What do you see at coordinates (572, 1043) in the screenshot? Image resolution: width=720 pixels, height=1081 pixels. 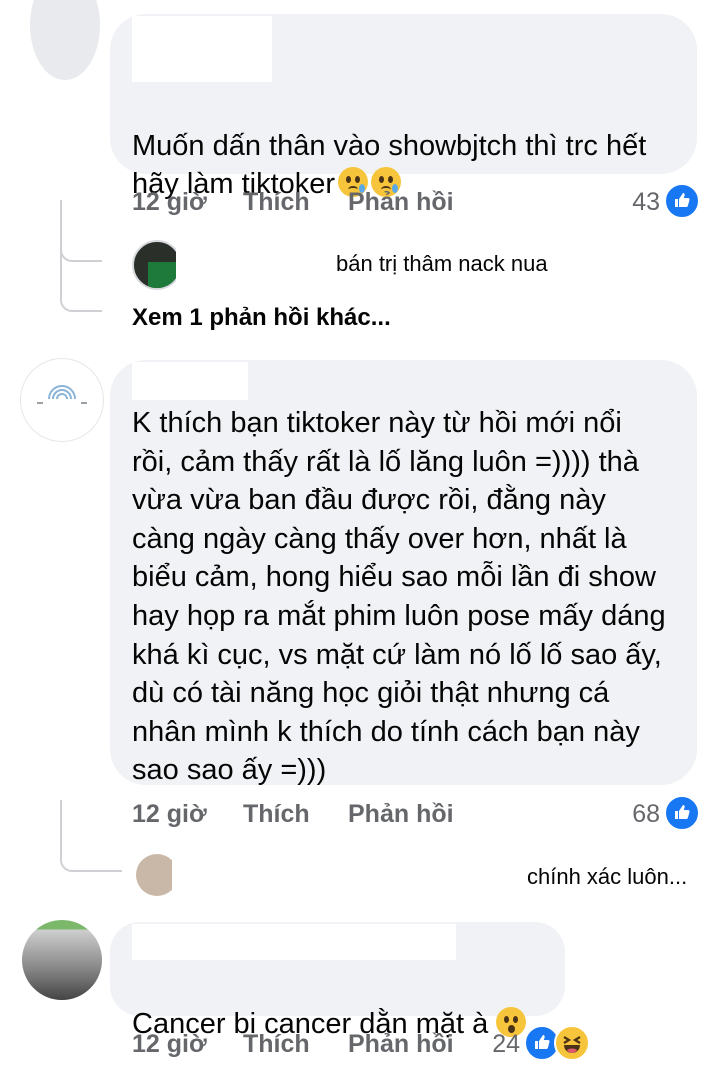 I see `haha-reaction-icon` at bounding box center [572, 1043].